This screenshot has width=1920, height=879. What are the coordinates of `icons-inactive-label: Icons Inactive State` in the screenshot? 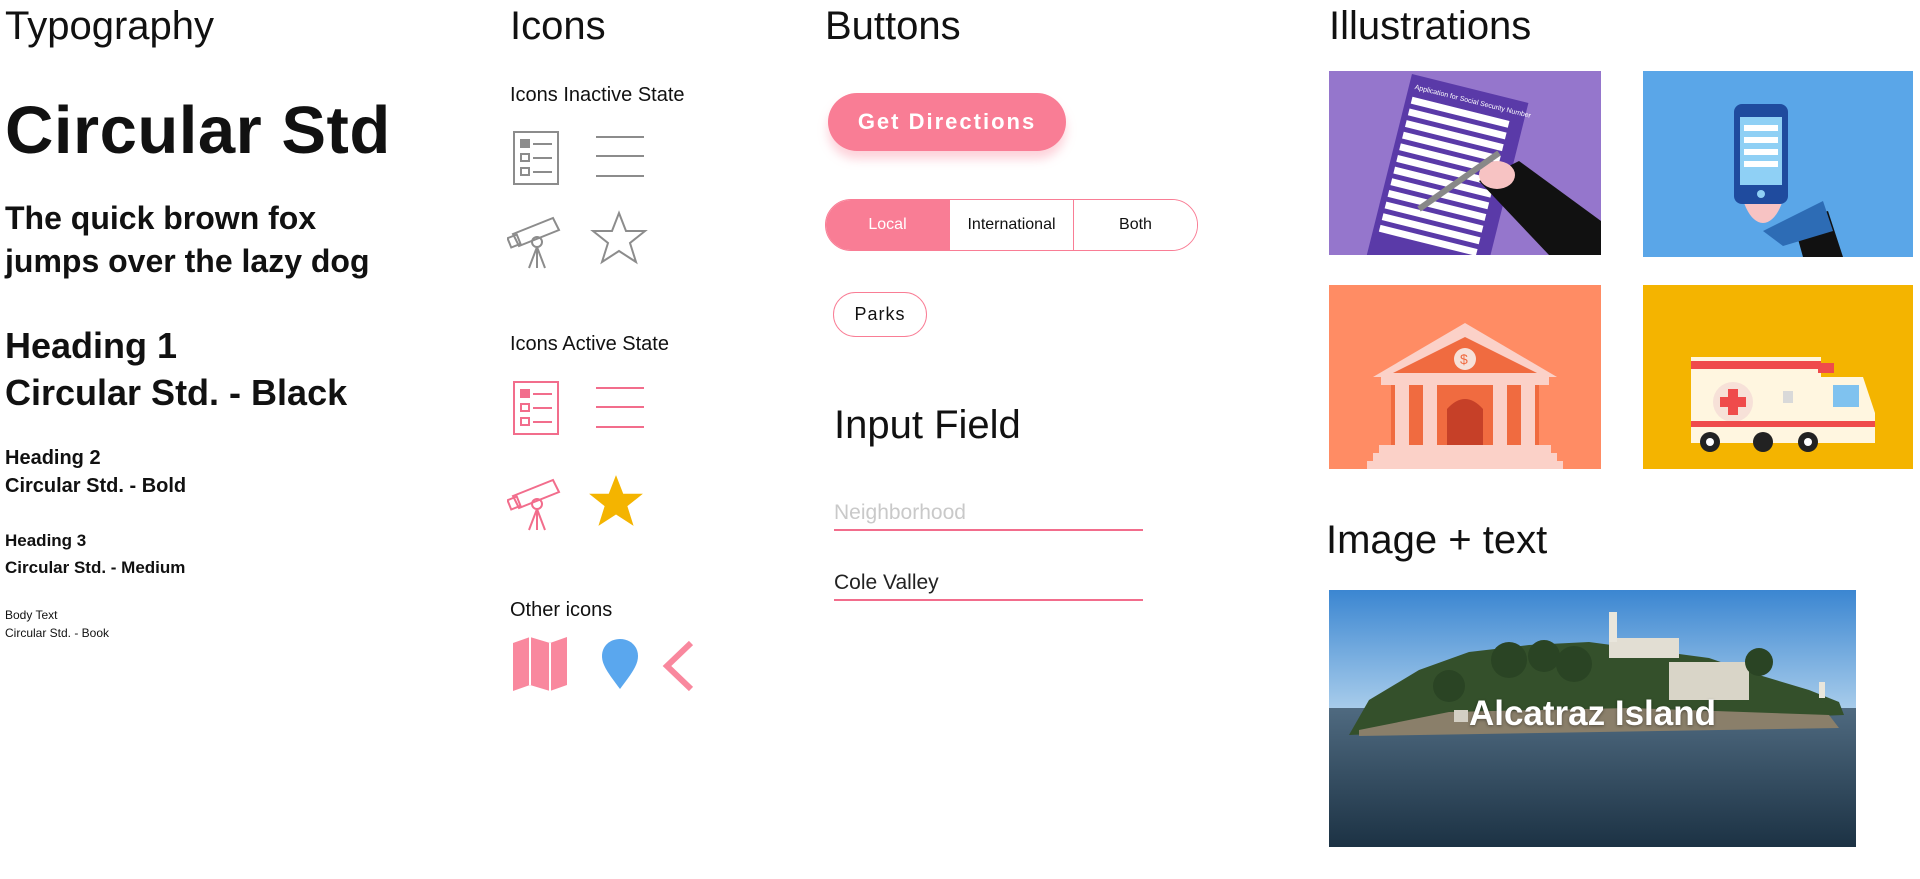 It's located at (597, 95).